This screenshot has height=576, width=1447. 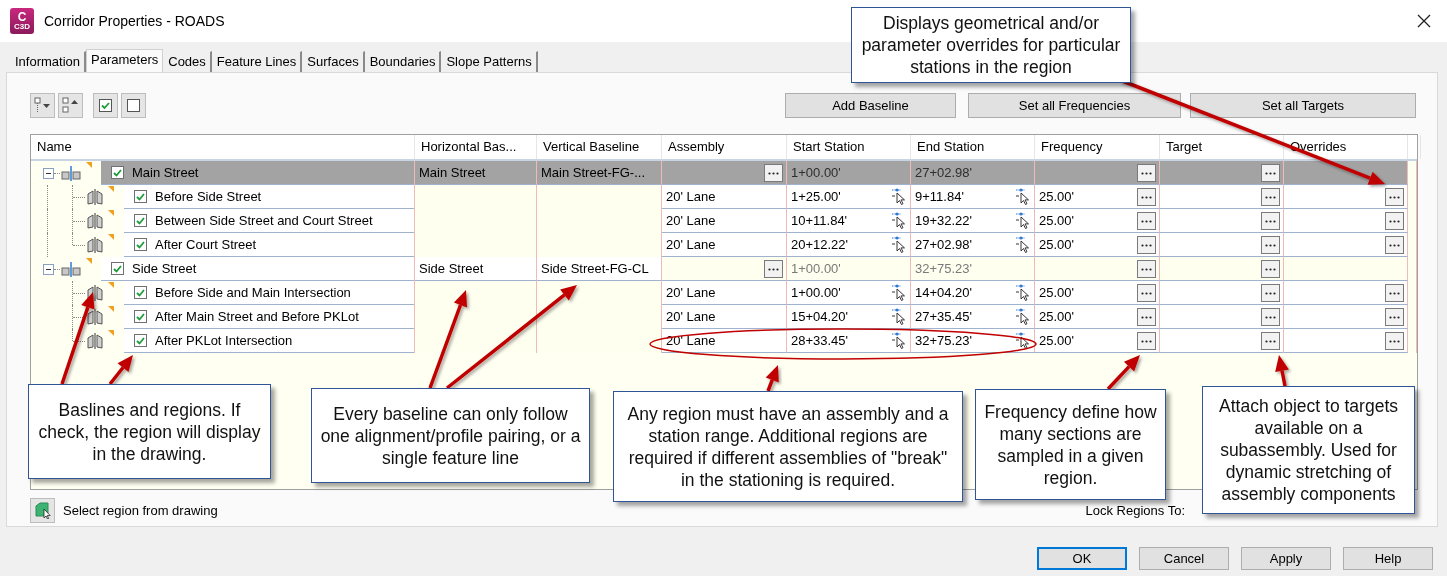 What do you see at coordinates (944, 341) in the screenshot?
I see `table-cell-text: 32+75.23'` at bounding box center [944, 341].